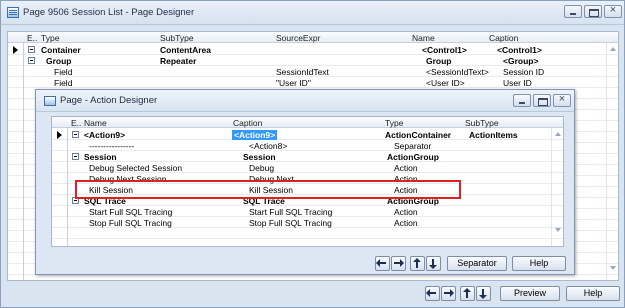 The width and height of the screenshot is (625, 308). What do you see at coordinates (268, 146) in the screenshot?
I see `cell-caption: <Action8>` at bounding box center [268, 146].